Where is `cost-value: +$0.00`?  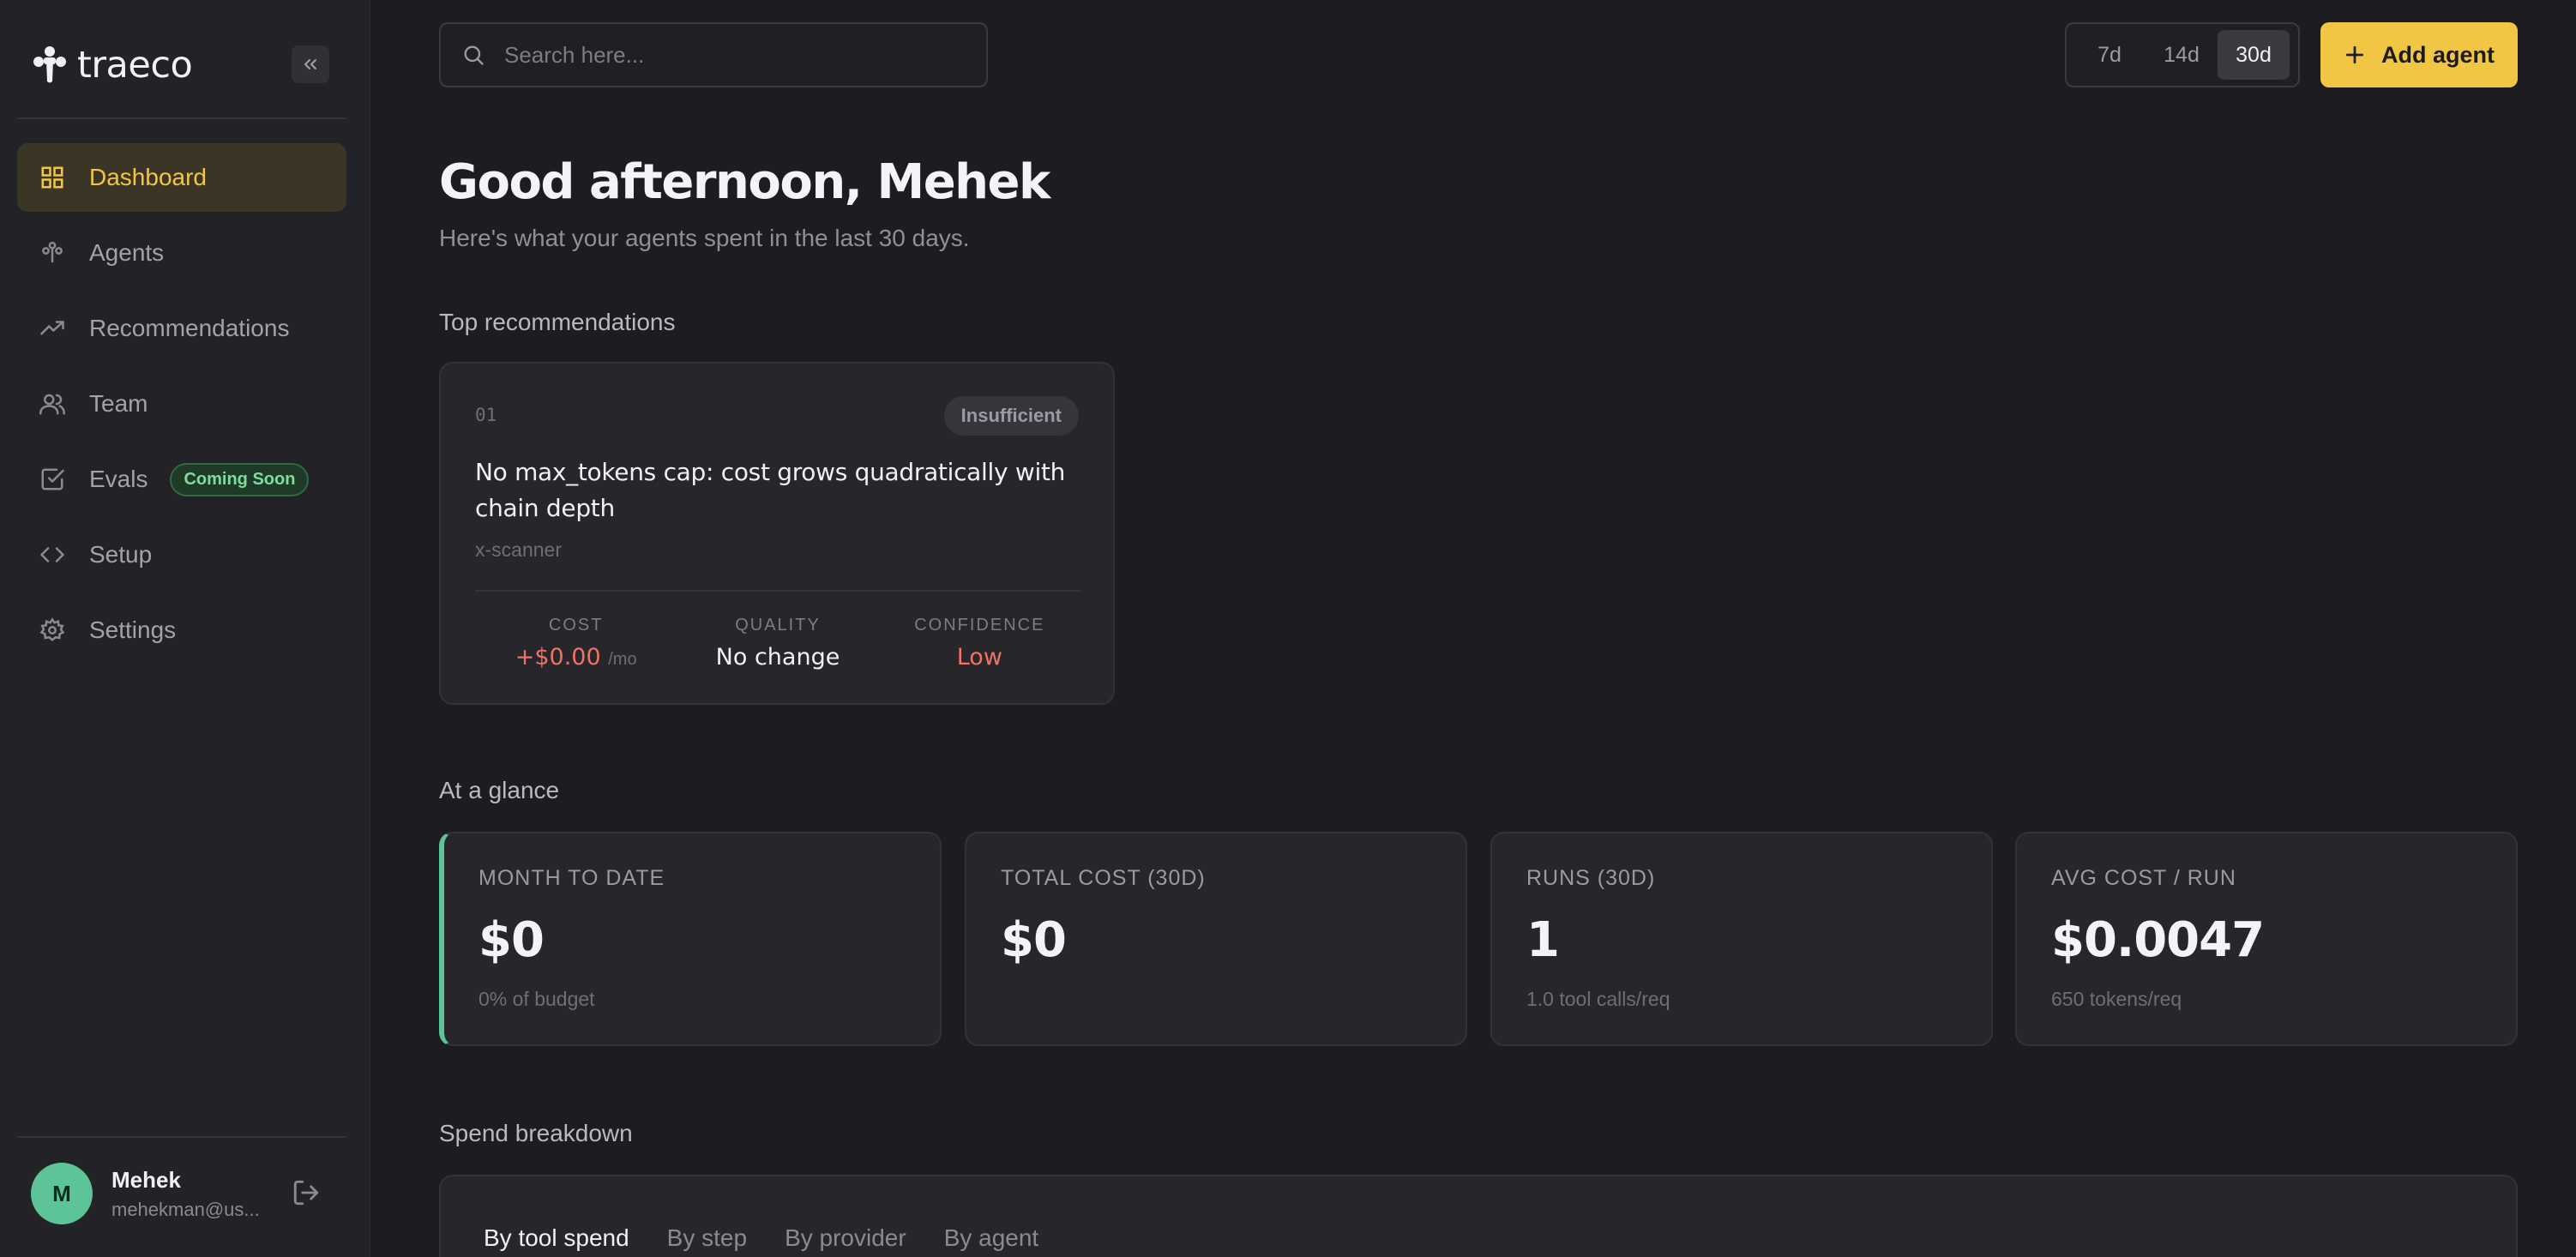
cost-value: +$0.00 is located at coordinates (558, 657).